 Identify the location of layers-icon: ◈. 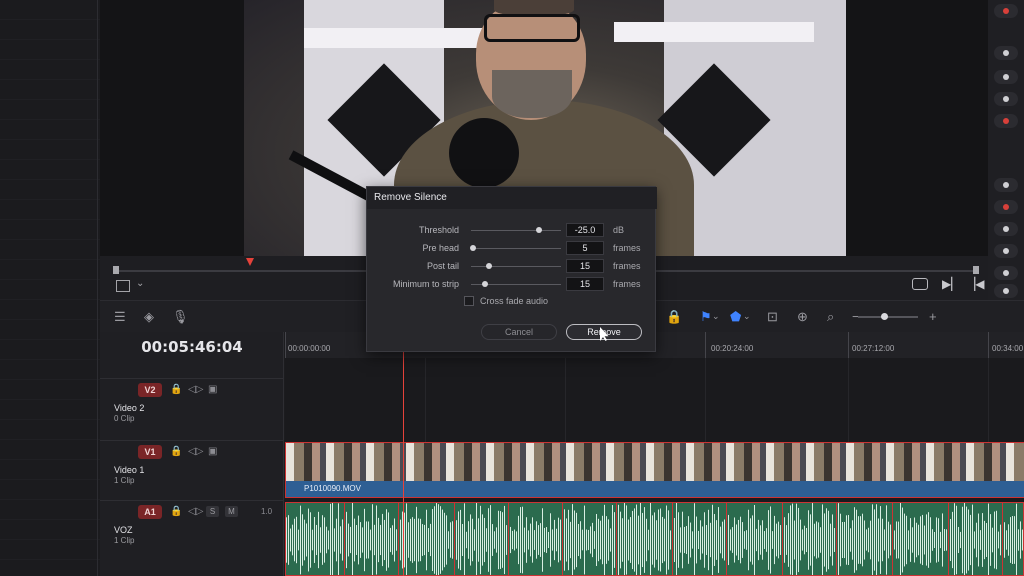
(149, 316).